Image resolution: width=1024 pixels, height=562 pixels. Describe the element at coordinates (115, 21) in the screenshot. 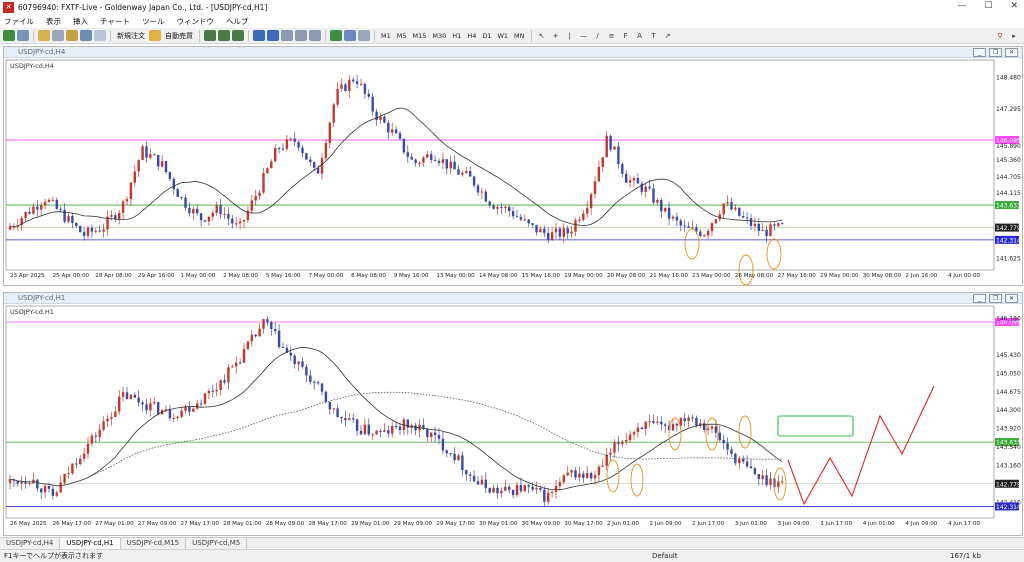

I see `menu-charts: チャート` at that location.